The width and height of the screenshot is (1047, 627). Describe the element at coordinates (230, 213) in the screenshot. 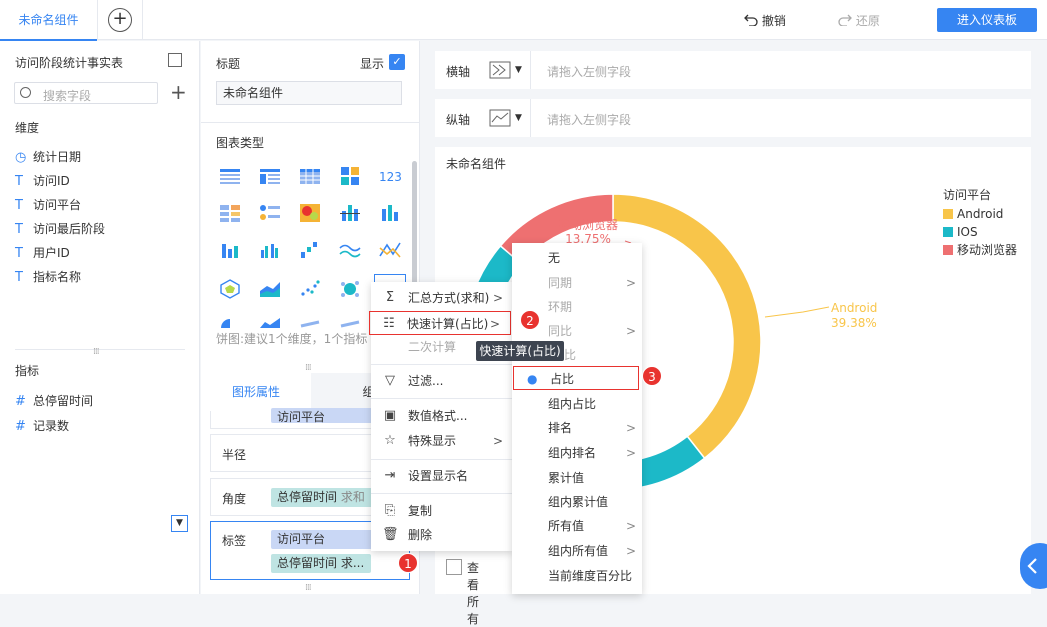

I see `kpi-table-icon` at that location.